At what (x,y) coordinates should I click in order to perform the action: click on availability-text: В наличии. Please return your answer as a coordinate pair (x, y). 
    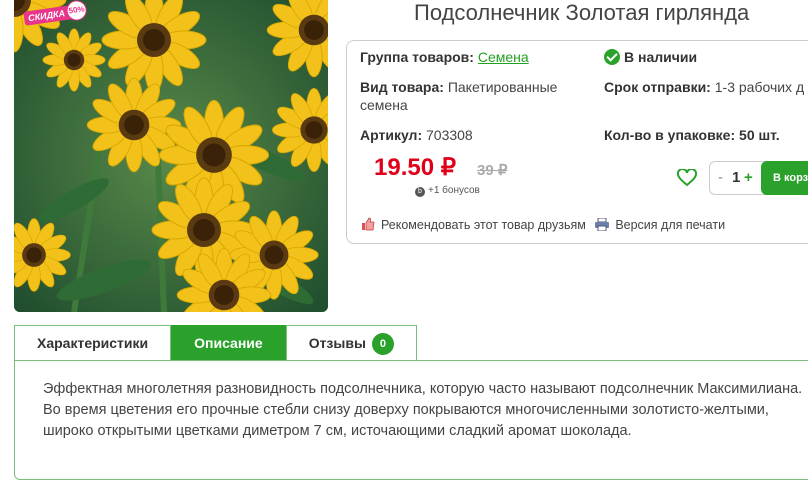
    Looking at the image, I should click on (661, 57).